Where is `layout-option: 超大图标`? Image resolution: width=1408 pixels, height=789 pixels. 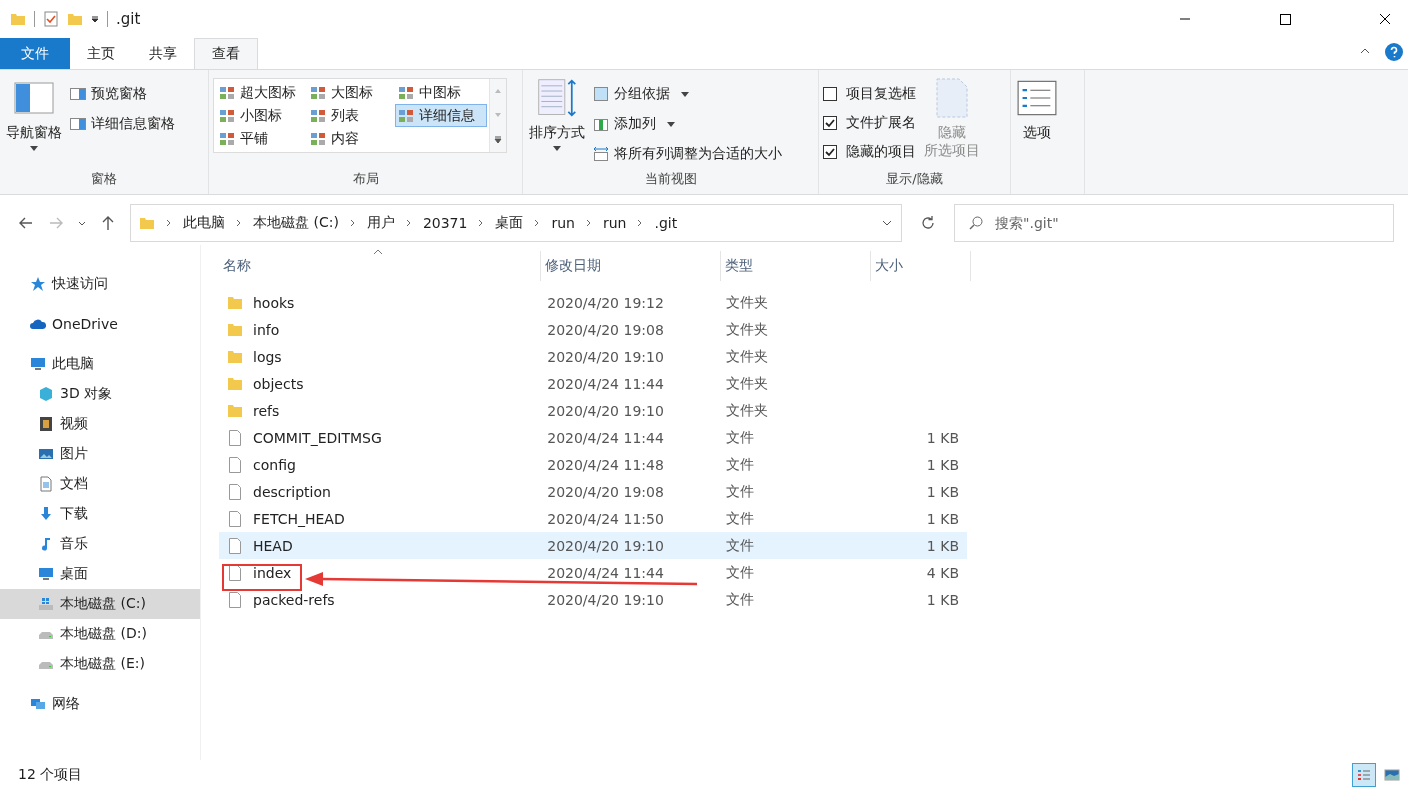 layout-option: 超大图标 is located at coordinates (261, 92).